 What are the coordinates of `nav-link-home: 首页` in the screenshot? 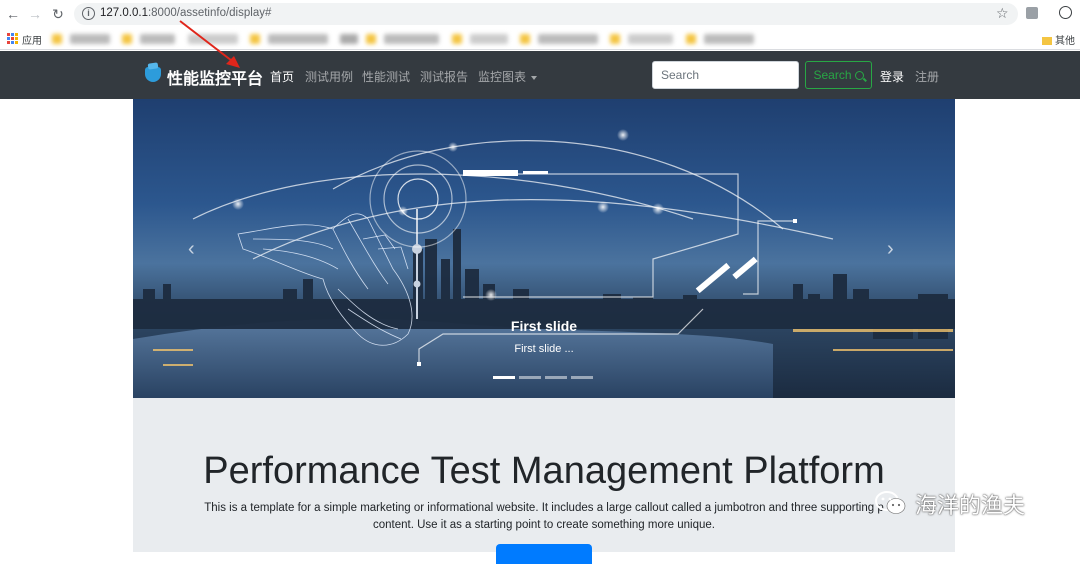 It's located at (282, 76).